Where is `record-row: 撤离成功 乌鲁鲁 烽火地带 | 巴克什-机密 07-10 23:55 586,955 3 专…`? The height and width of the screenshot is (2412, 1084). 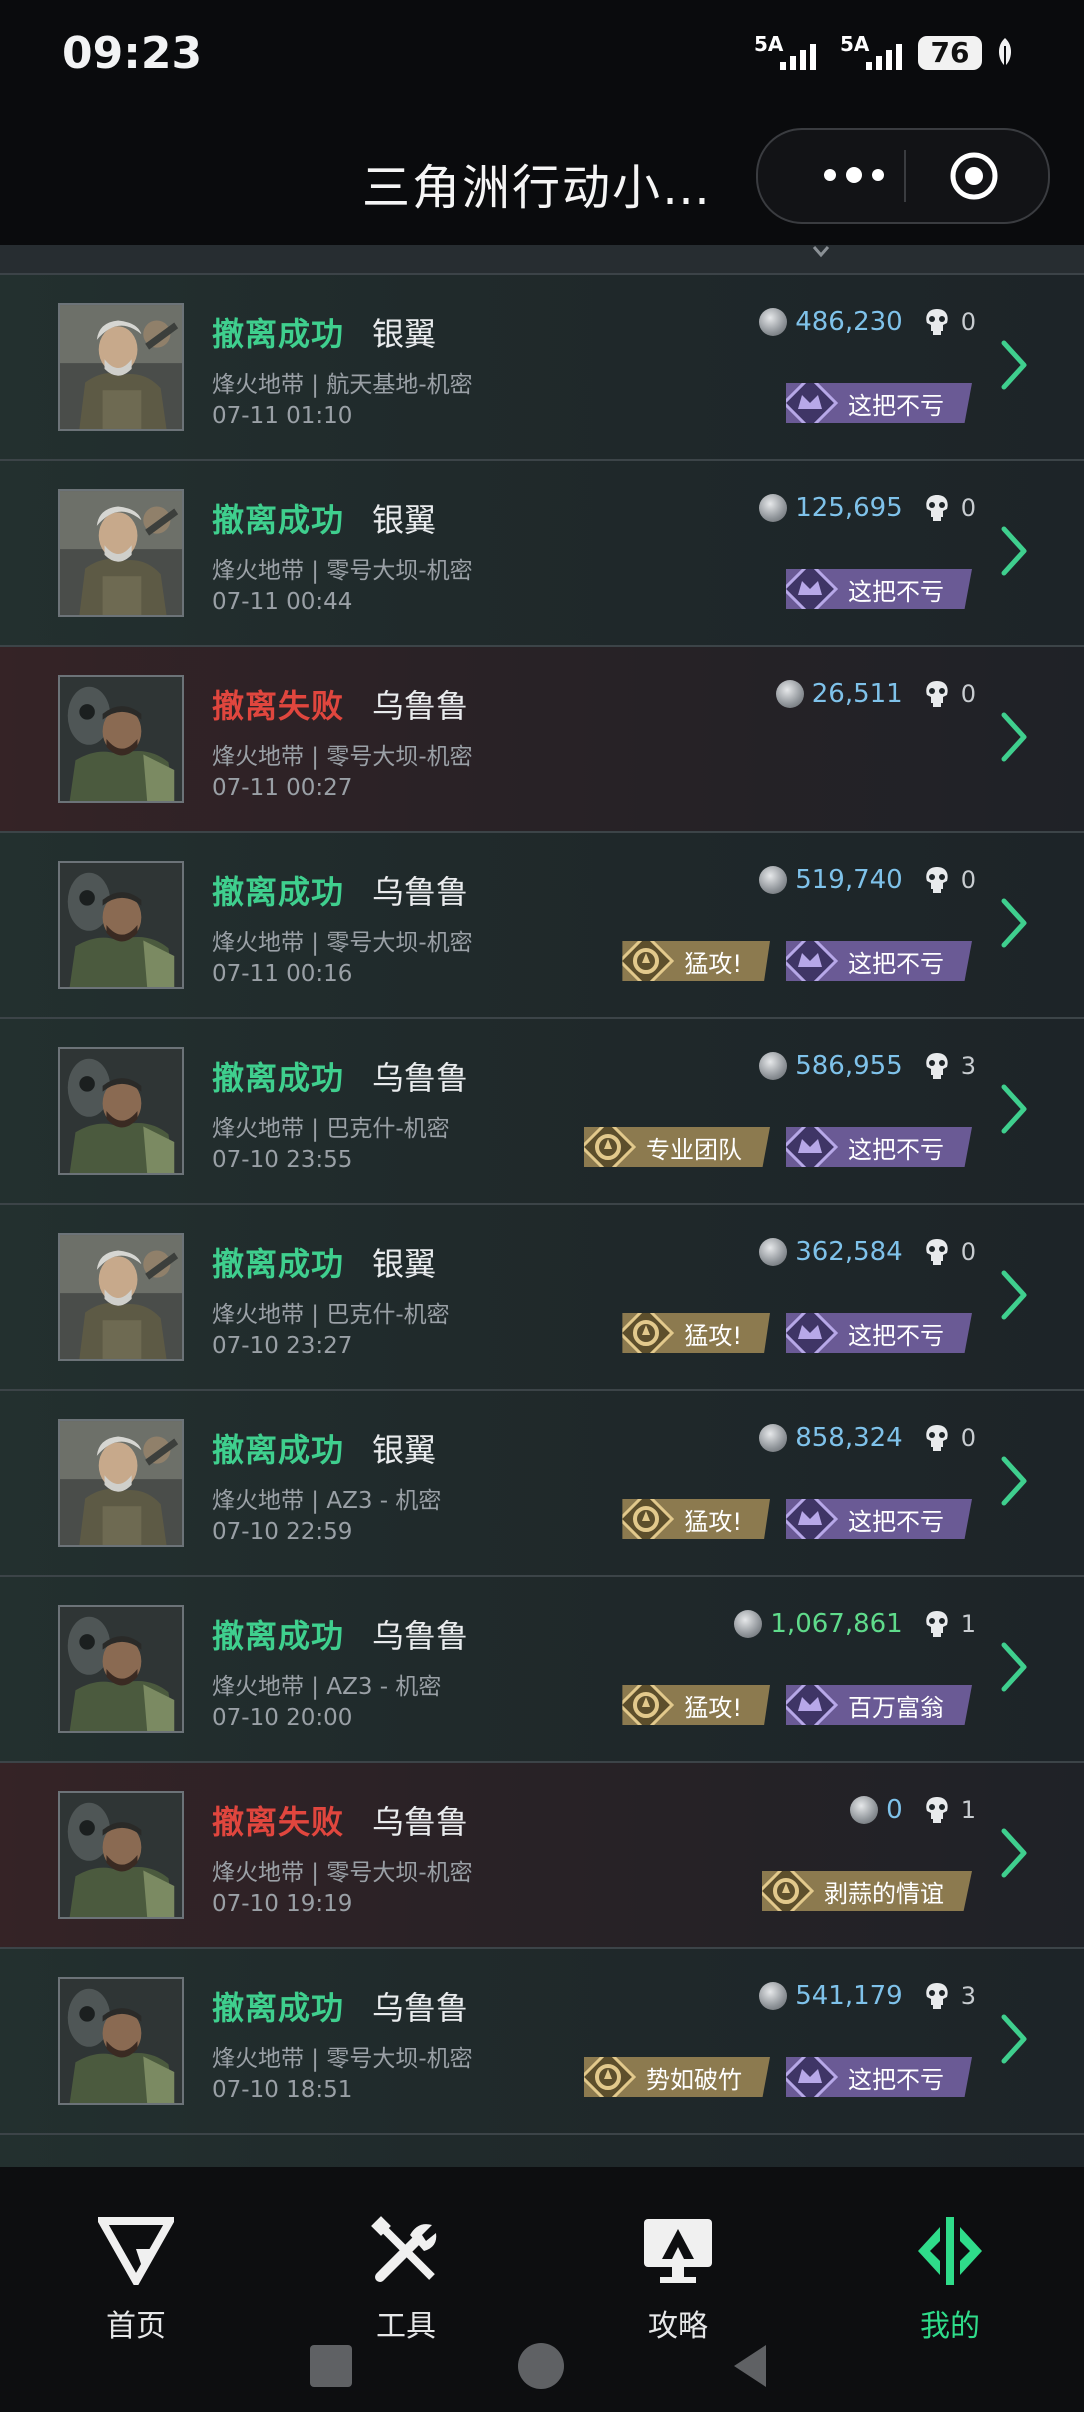 record-row: 撤离成功 乌鲁鲁 烽火地带 | 巴克什-机密 07-10 23:55 586,955 3 专… is located at coordinates (542, 1112).